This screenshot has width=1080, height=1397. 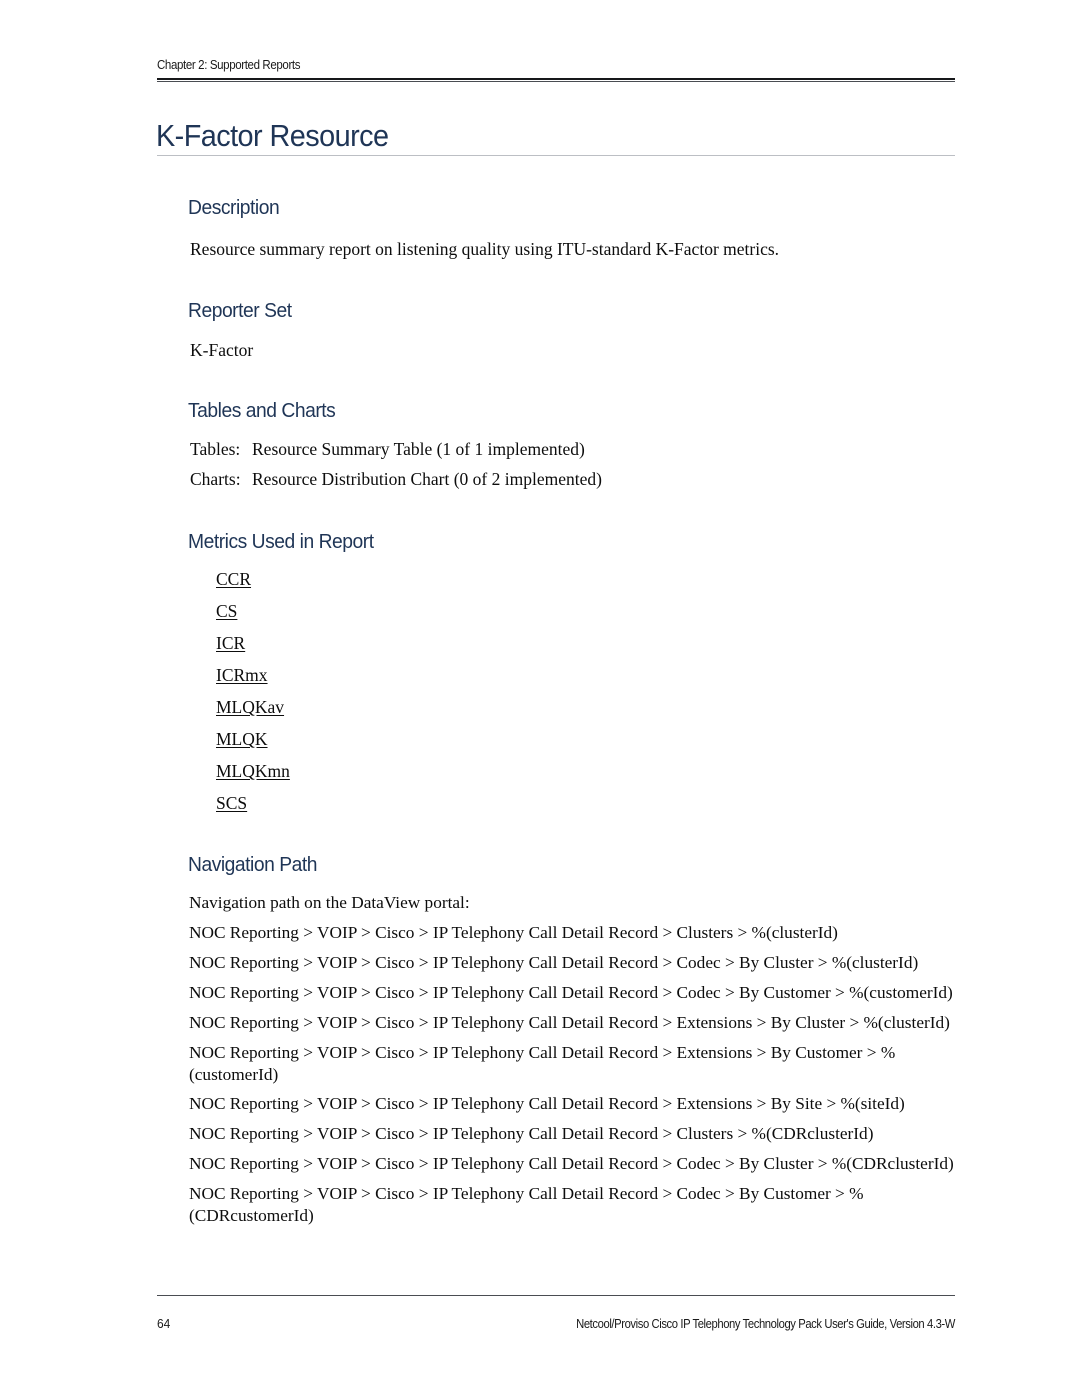 I want to click on footer-rule, so click(x=556, y=1295).